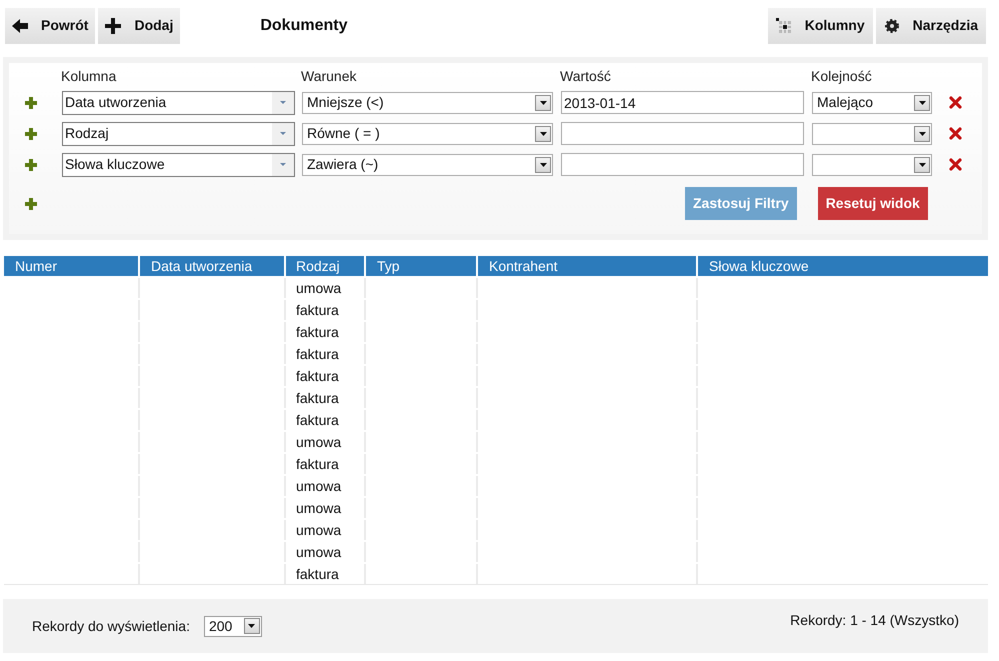  What do you see at coordinates (931, 26) in the screenshot?
I see `toolbar-button: Narzędzia` at bounding box center [931, 26].